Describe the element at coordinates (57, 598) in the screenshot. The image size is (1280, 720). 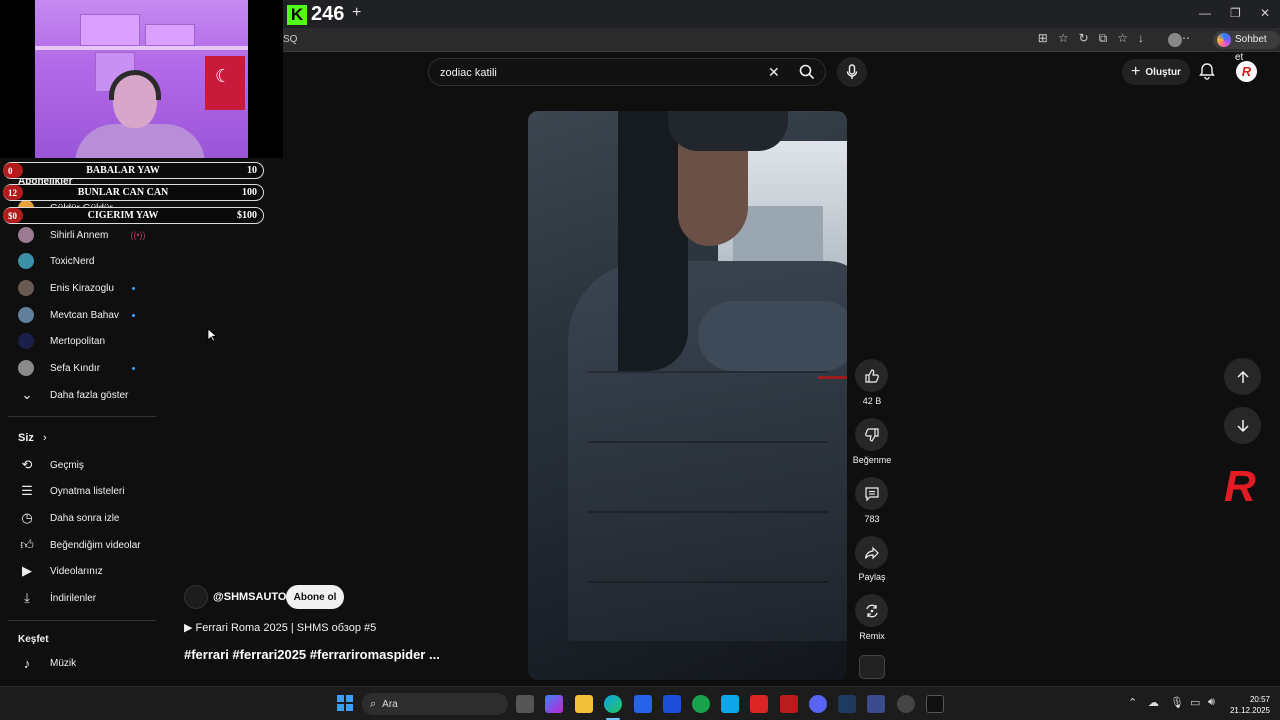
I see `sidebar-item-downloads: ⤓ İndirilenler` at that location.